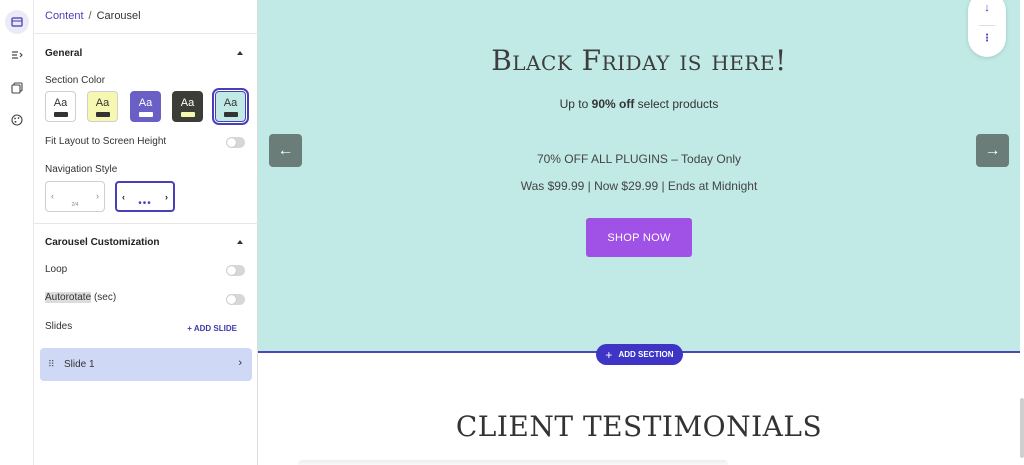 This screenshot has width=1024, height=465. Describe the element at coordinates (17, 88) in the screenshot. I see `pages-icon` at that location.